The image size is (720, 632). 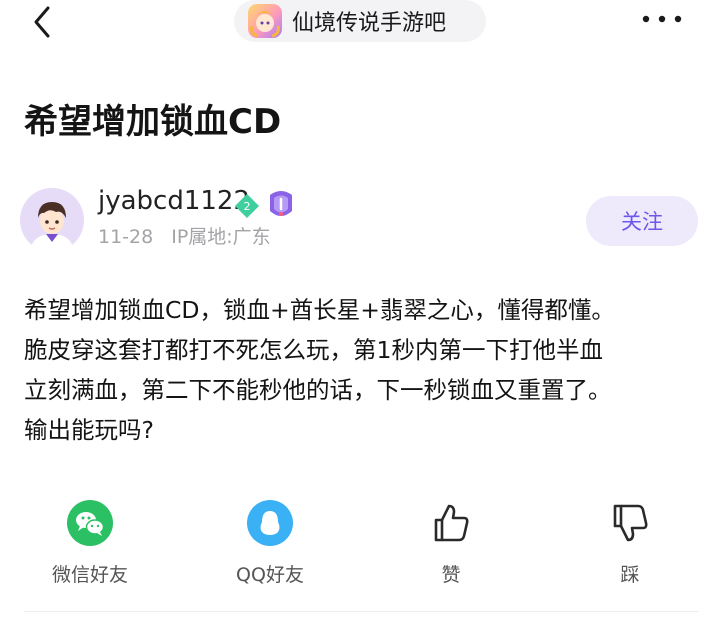 I want to click on post-meta: 11-28 IP属地:广东, so click(x=184, y=235).